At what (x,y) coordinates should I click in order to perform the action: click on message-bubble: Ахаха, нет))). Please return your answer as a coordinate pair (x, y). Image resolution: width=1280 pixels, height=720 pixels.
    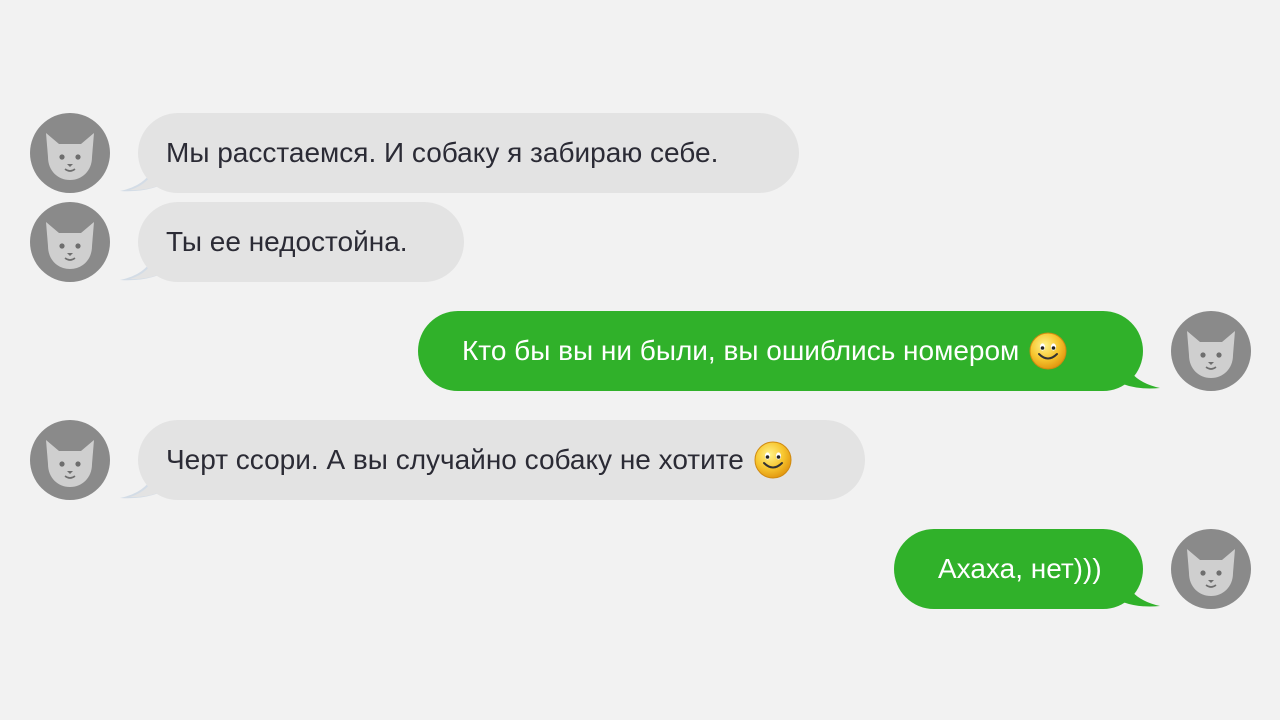
    Looking at the image, I should click on (1018, 569).